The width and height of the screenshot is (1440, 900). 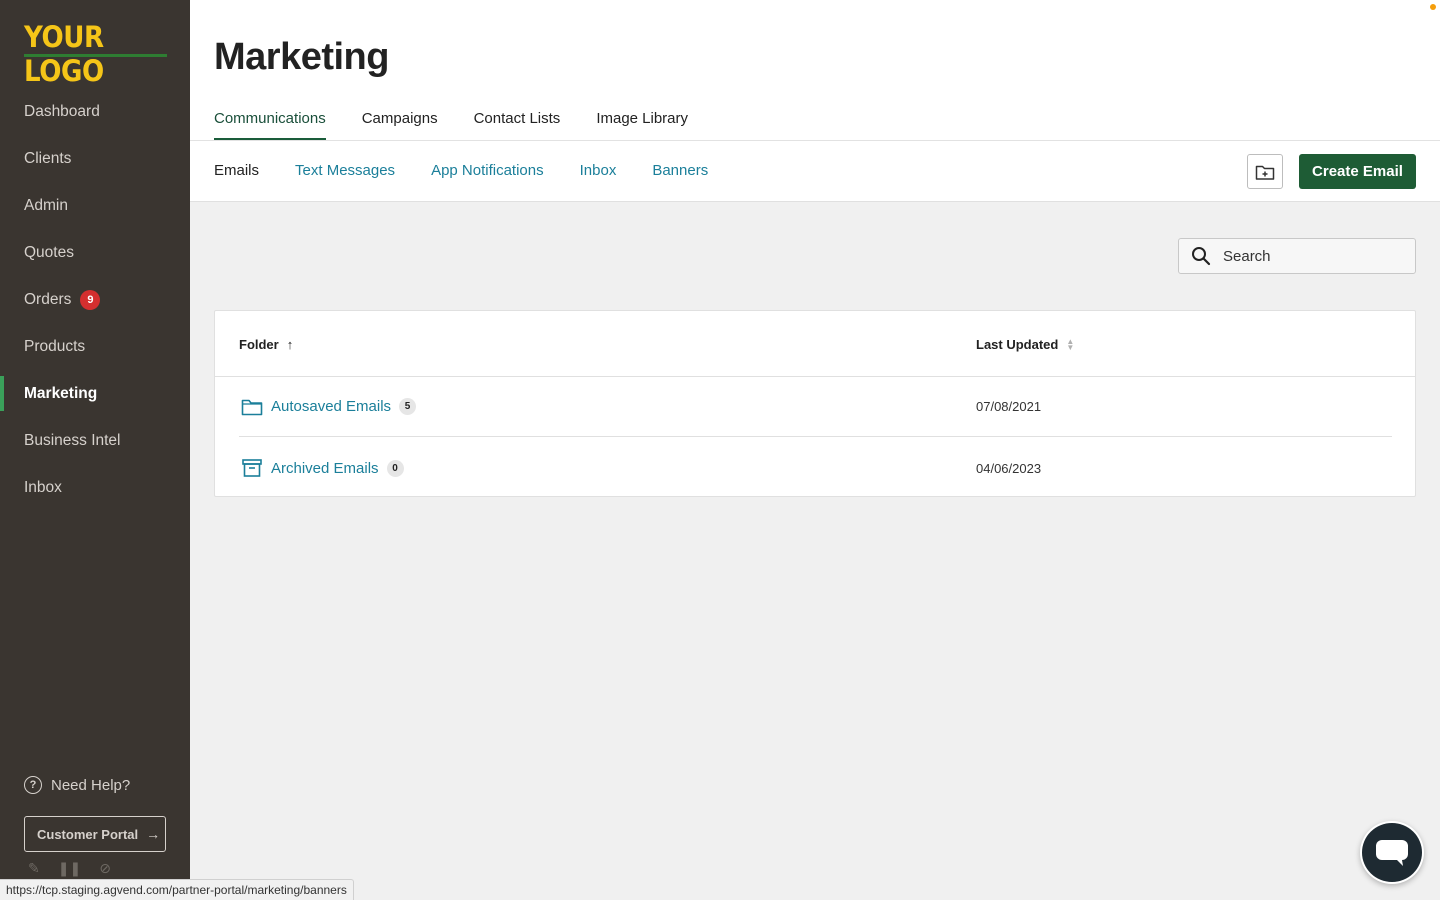 I want to click on sidebar-item-inbox: Inbox, so click(x=95, y=487).